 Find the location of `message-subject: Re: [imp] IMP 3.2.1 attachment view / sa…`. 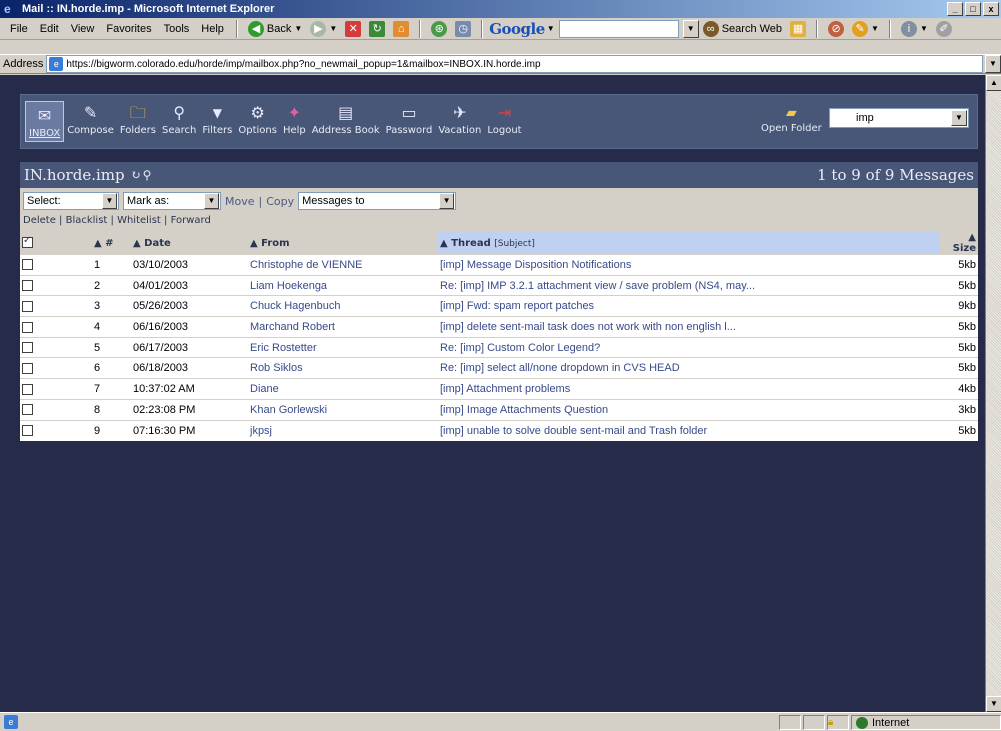

message-subject: Re: [imp] IMP 3.2.1 attachment view / sa… is located at coordinates (689, 285).